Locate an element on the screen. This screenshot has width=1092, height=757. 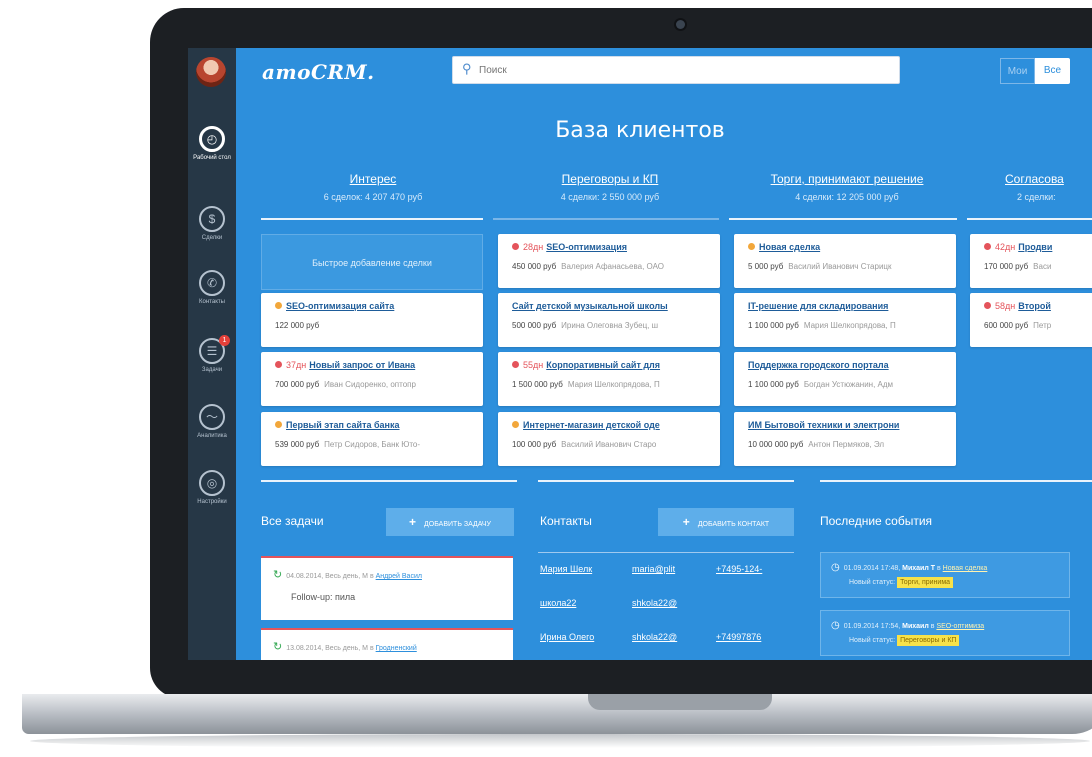
contacts-divider is located at coordinates (666, 552).